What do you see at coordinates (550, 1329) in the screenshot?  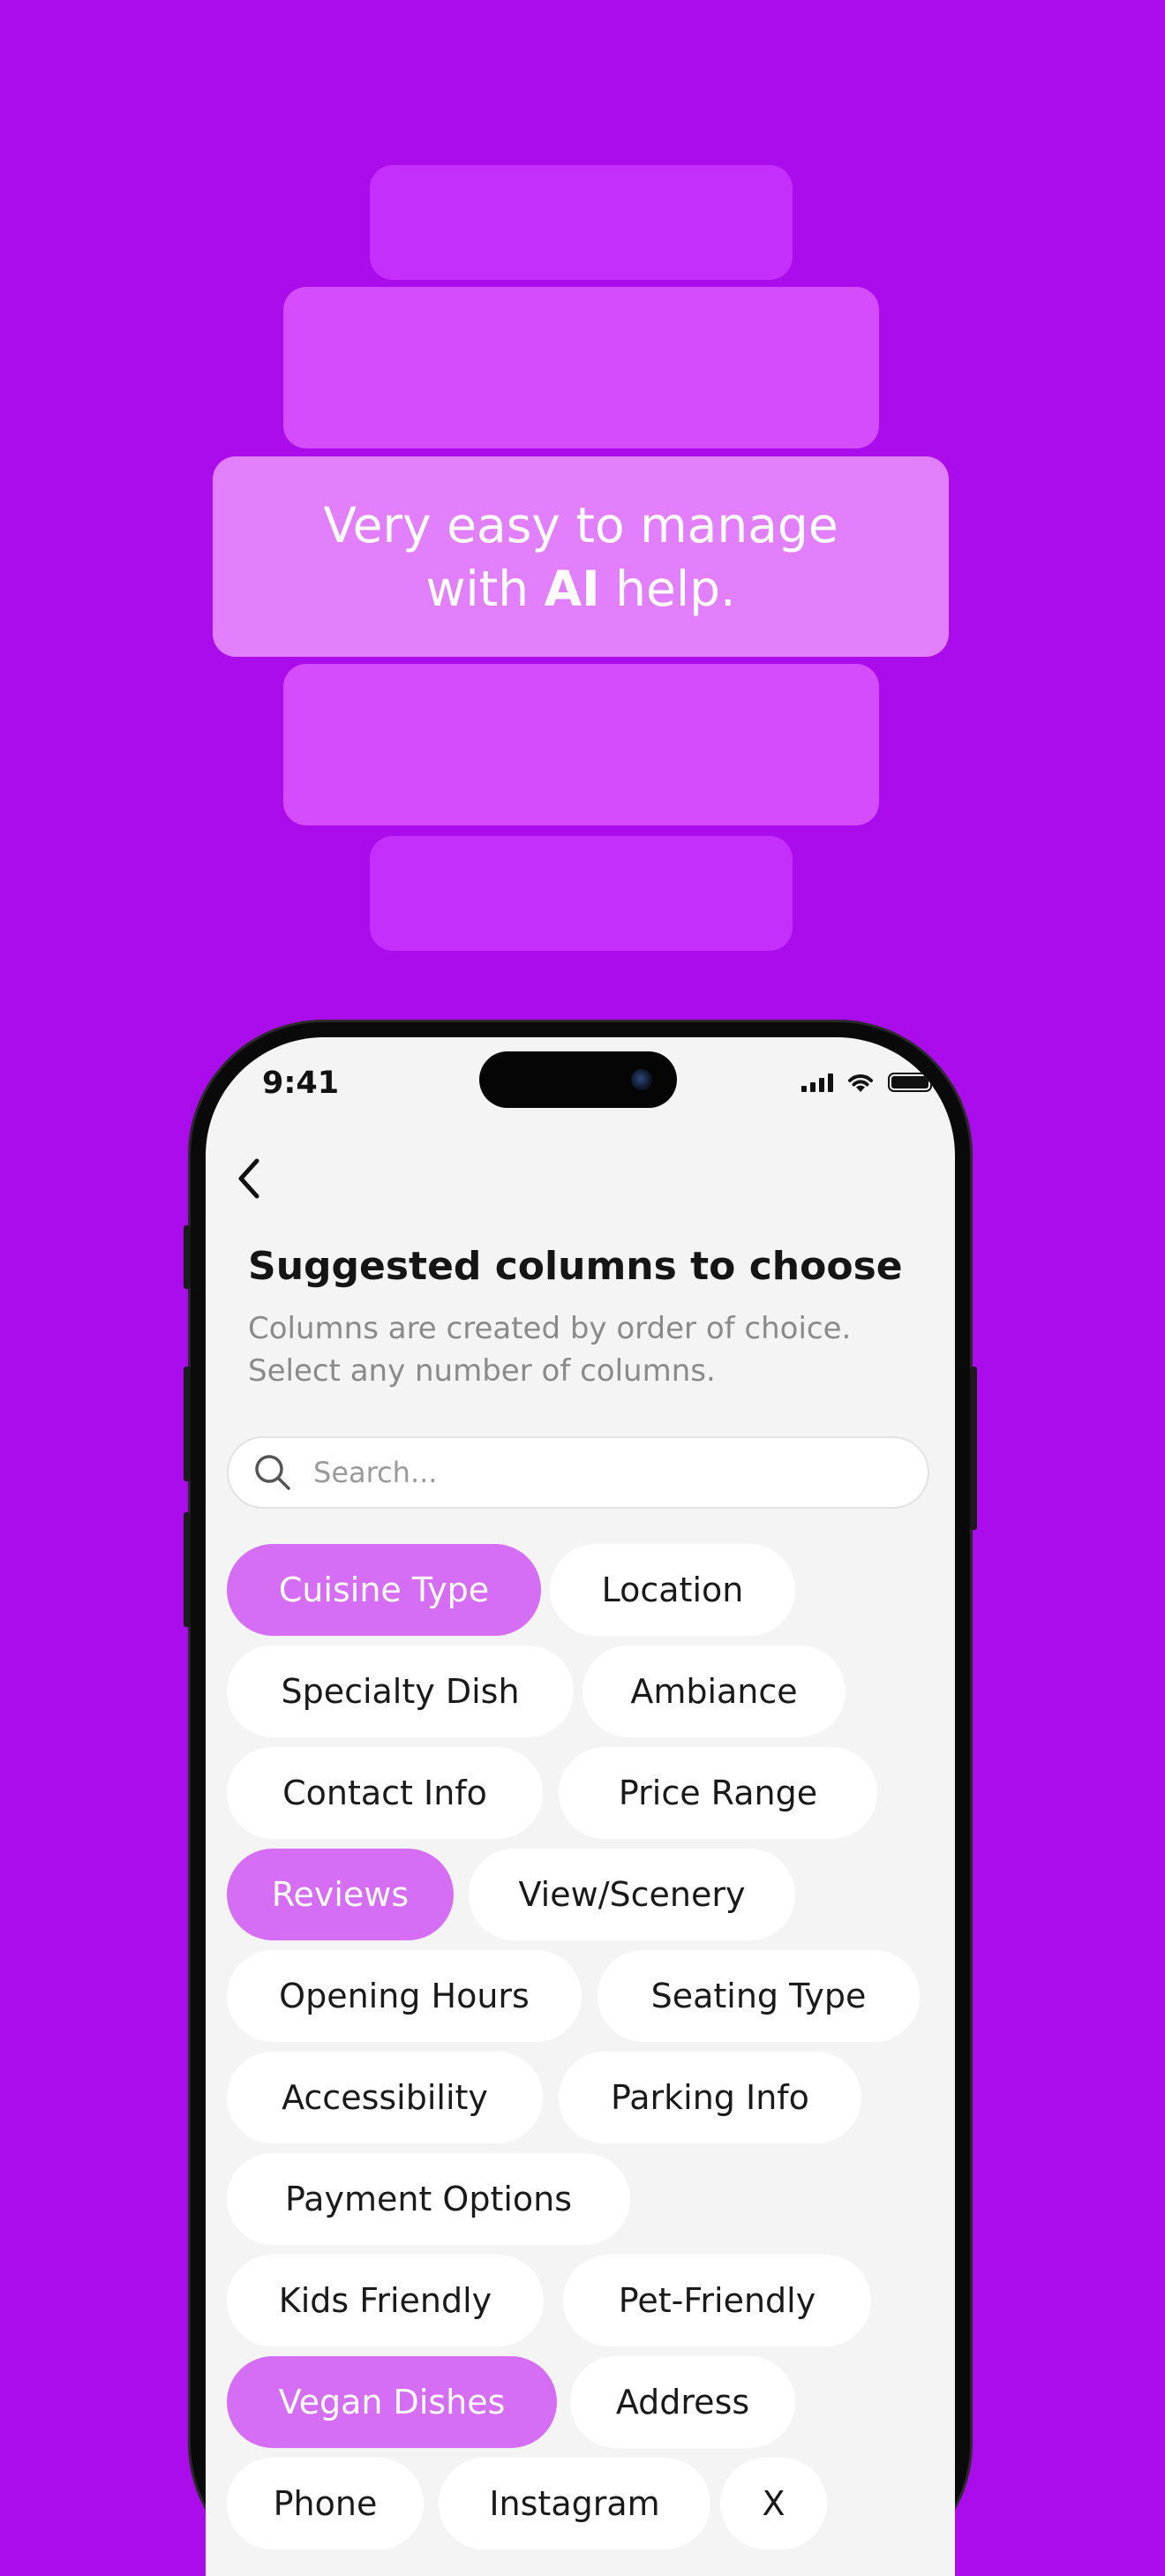 I see `subtitle-line-1: Columns are created by order of choice.` at bounding box center [550, 1329].